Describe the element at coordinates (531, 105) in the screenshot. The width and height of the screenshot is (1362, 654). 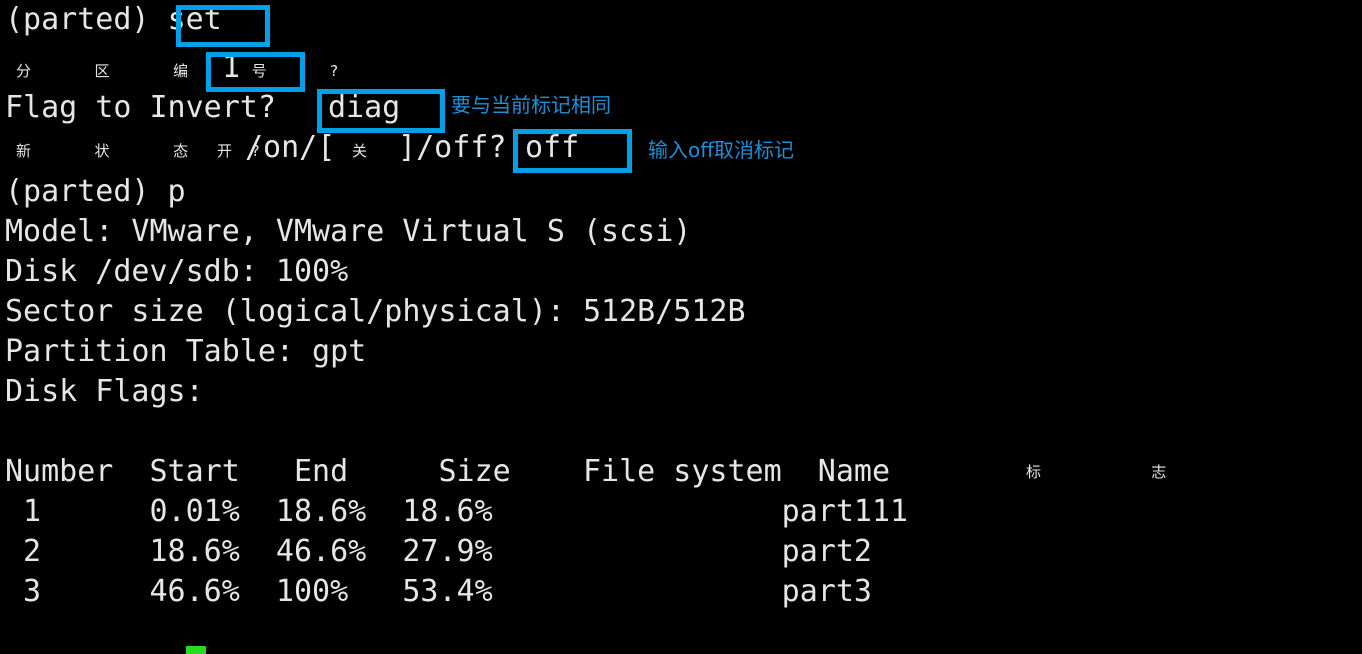
I see `annotation-note-flag: 要与当前标记相同` at that location.